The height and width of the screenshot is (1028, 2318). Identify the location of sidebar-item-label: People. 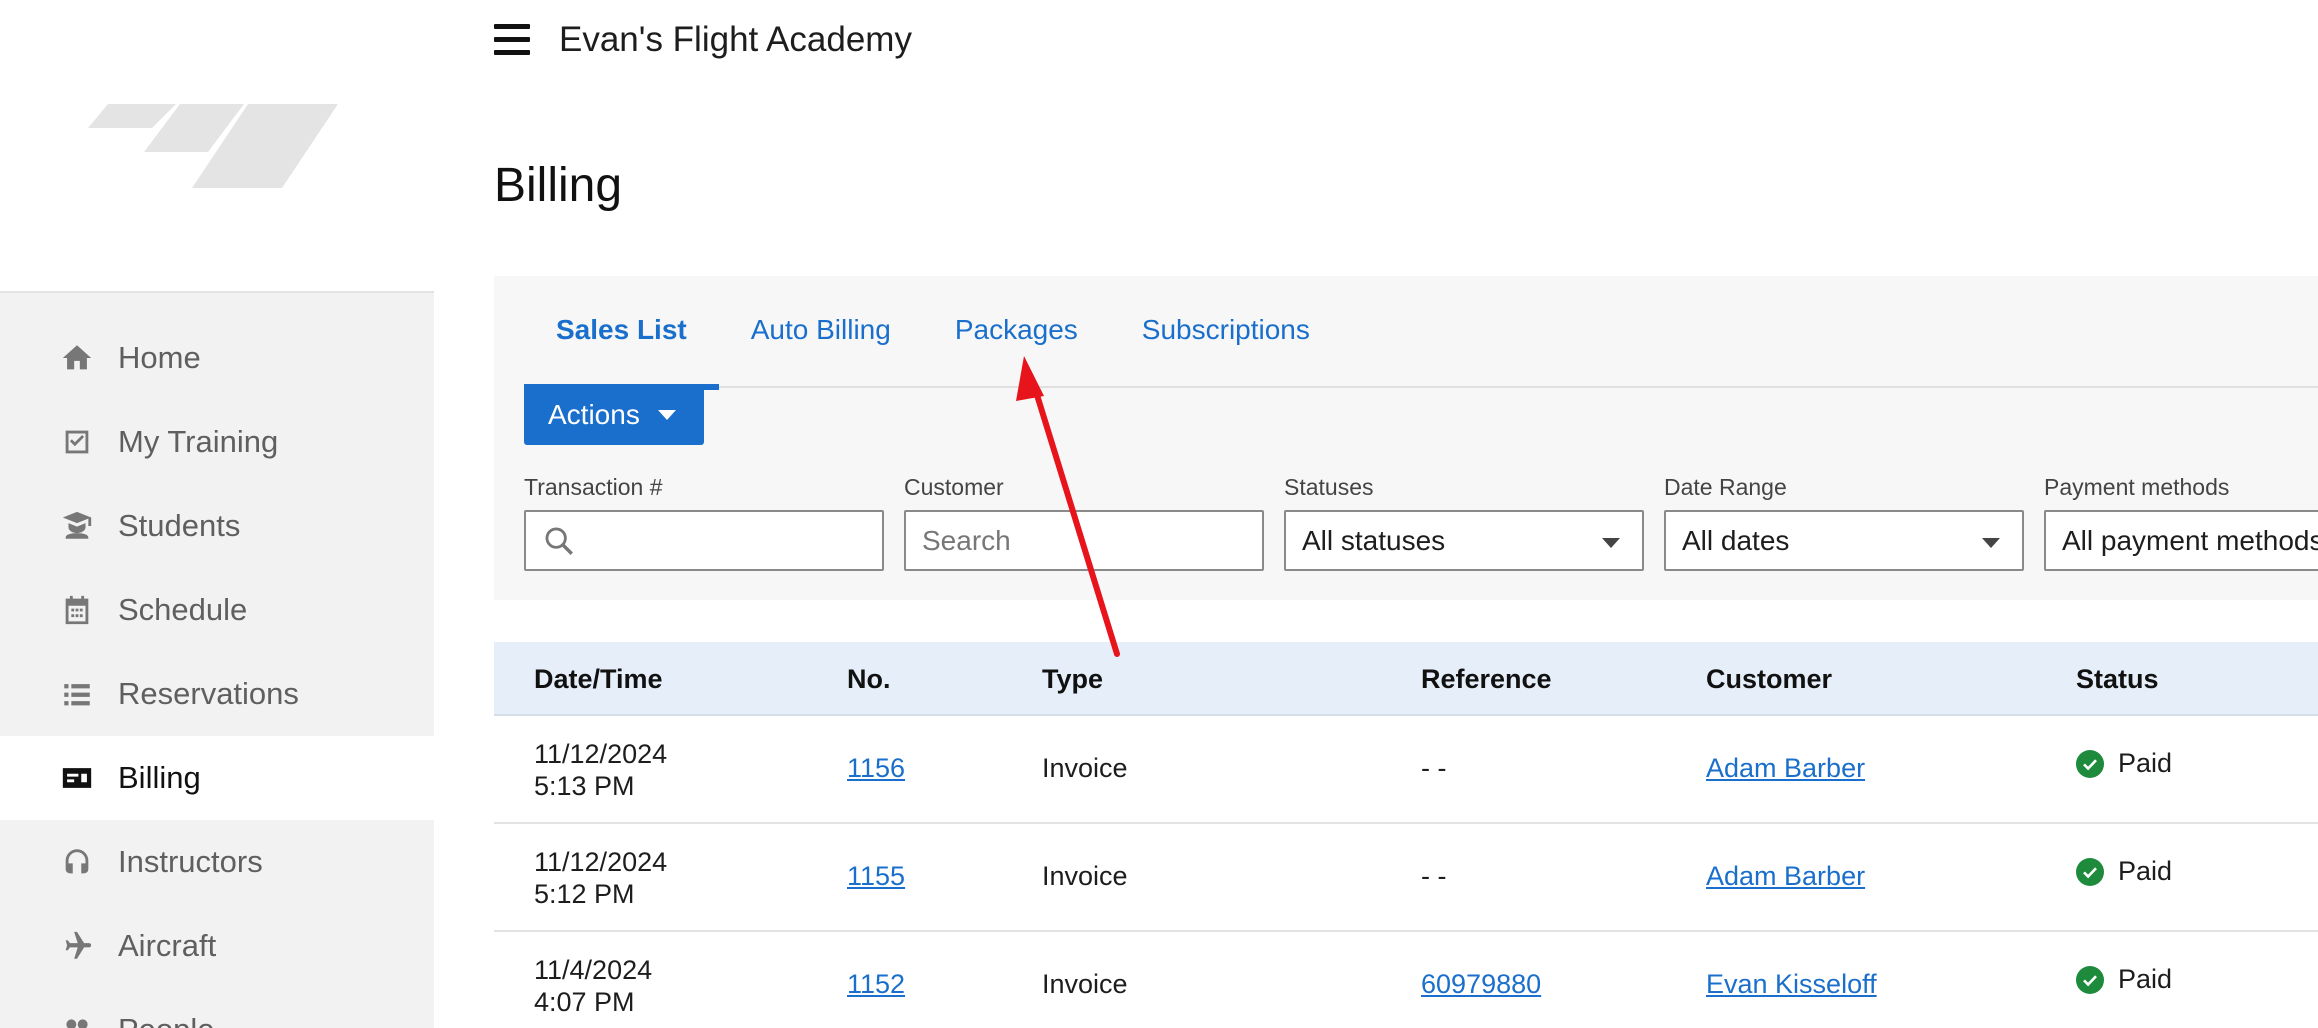
(166, 1020).